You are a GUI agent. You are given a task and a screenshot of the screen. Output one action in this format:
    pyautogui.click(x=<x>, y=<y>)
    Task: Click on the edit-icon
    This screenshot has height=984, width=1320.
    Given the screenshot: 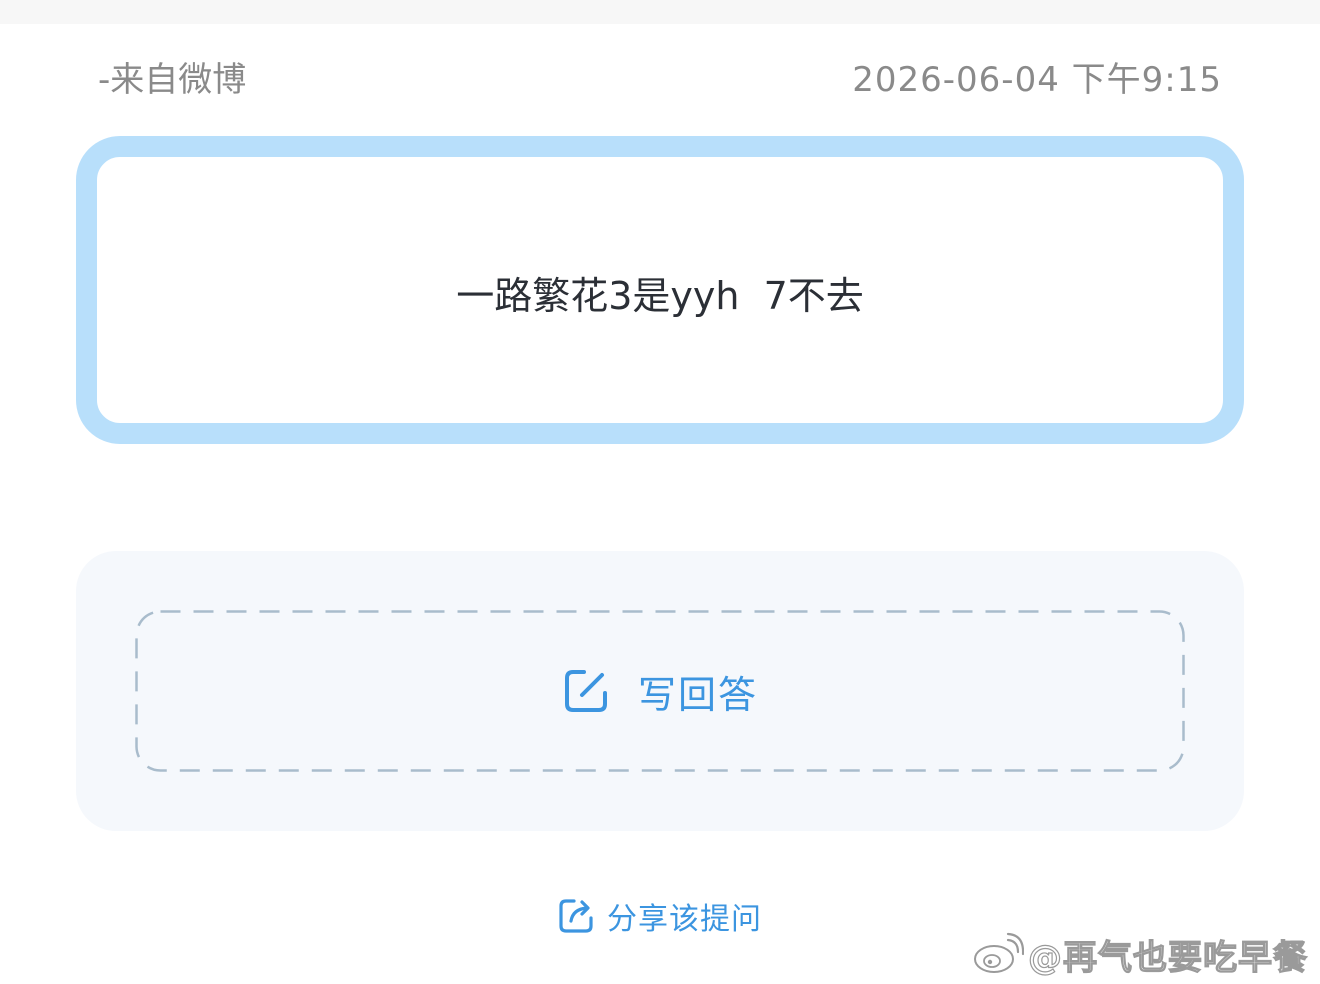 What is the action you would take?
    pyautogui.click(x=586, y=691)
    